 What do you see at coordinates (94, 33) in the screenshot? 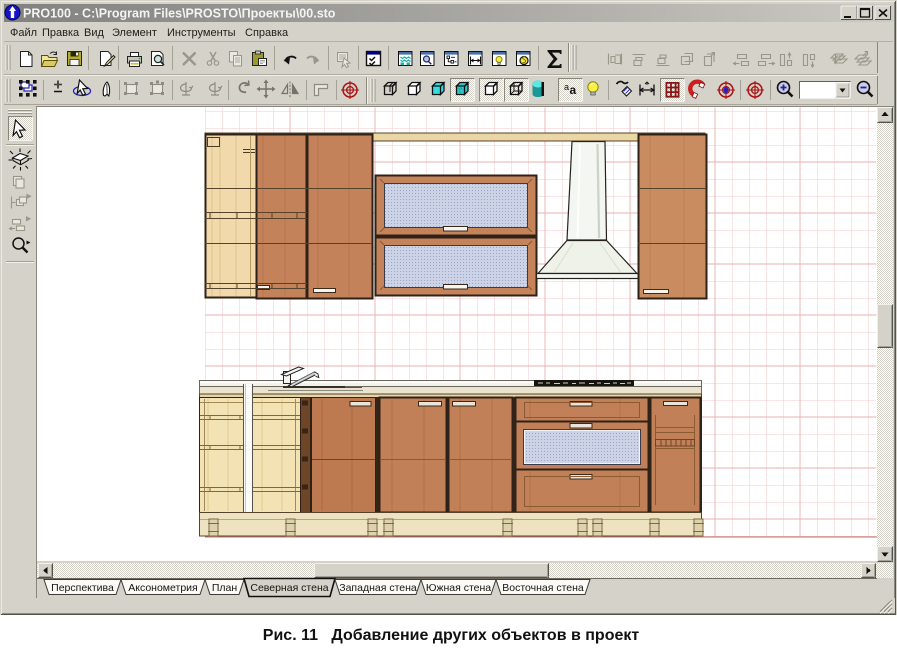
I see `svg-text: Вид` at bounding box center [94, 33].